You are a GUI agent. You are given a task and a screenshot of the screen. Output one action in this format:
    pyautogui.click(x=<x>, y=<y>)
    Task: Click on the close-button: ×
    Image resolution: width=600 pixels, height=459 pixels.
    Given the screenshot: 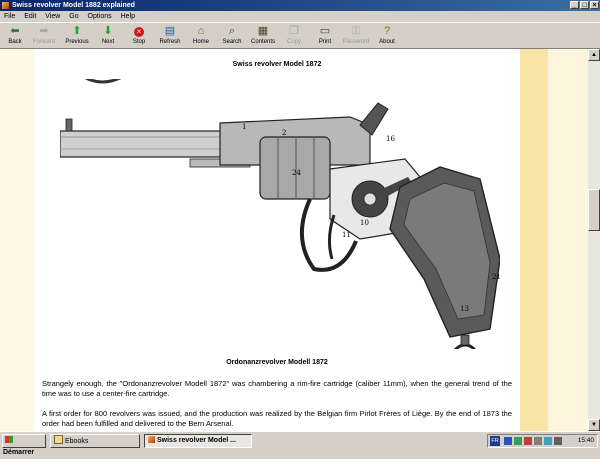 What is the action you would take?
    pyautogui.click(x=594, y=5)
    